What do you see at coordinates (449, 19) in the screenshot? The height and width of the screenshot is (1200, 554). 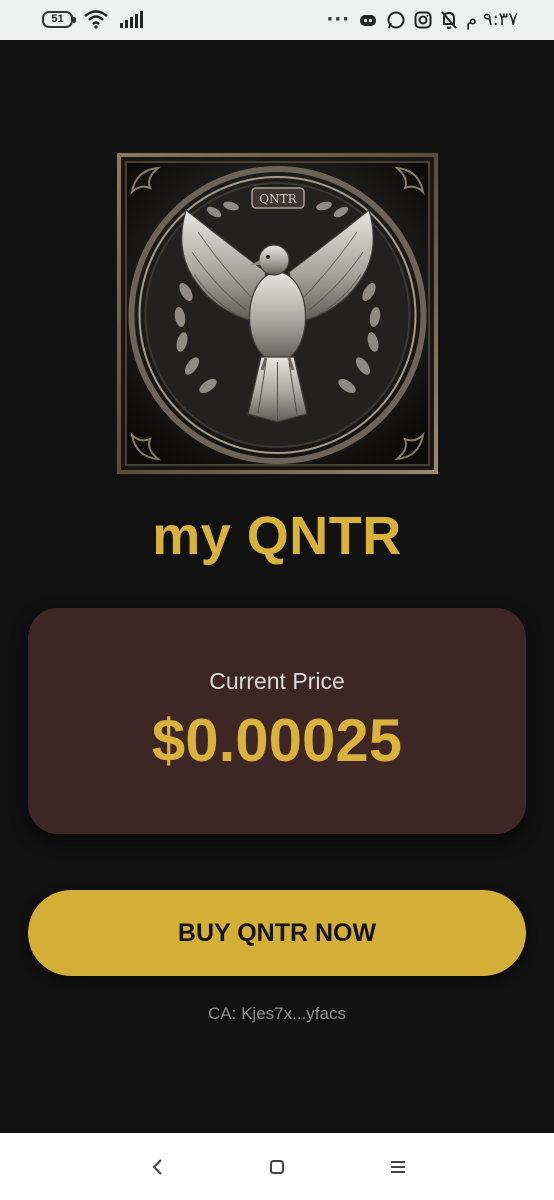 I see `mute-icon` at bounding box center [449, 19].